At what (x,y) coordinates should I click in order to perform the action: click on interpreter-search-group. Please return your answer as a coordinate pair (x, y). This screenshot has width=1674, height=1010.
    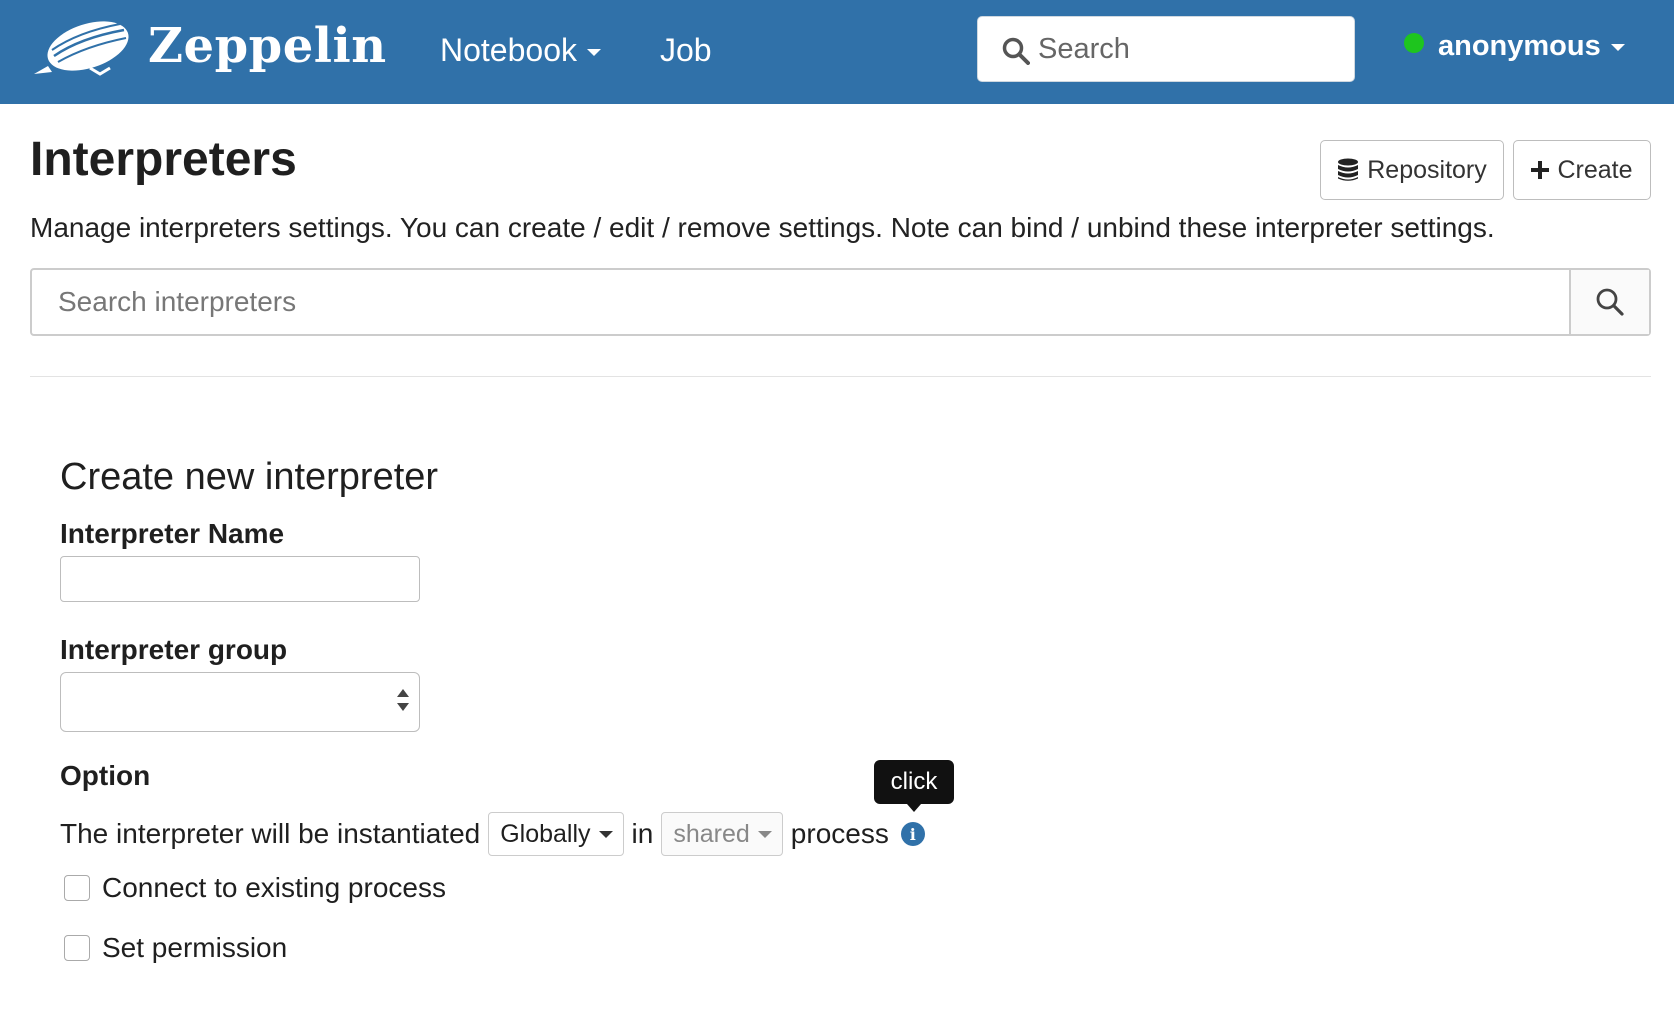
    Looking at the image, I should click on (840, 302).